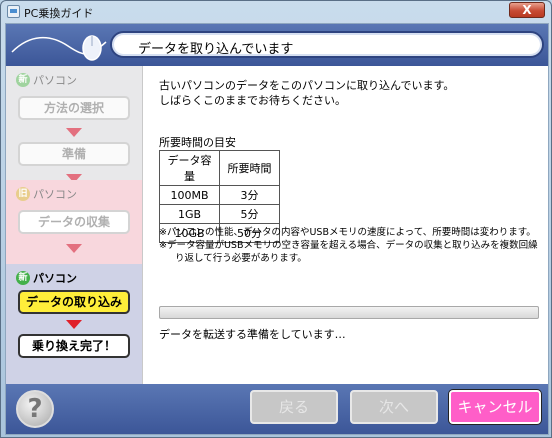 This screenshot has height=438, width=552. I want to click on page-title-box: データを取り込んでいます, so click(327, 44).